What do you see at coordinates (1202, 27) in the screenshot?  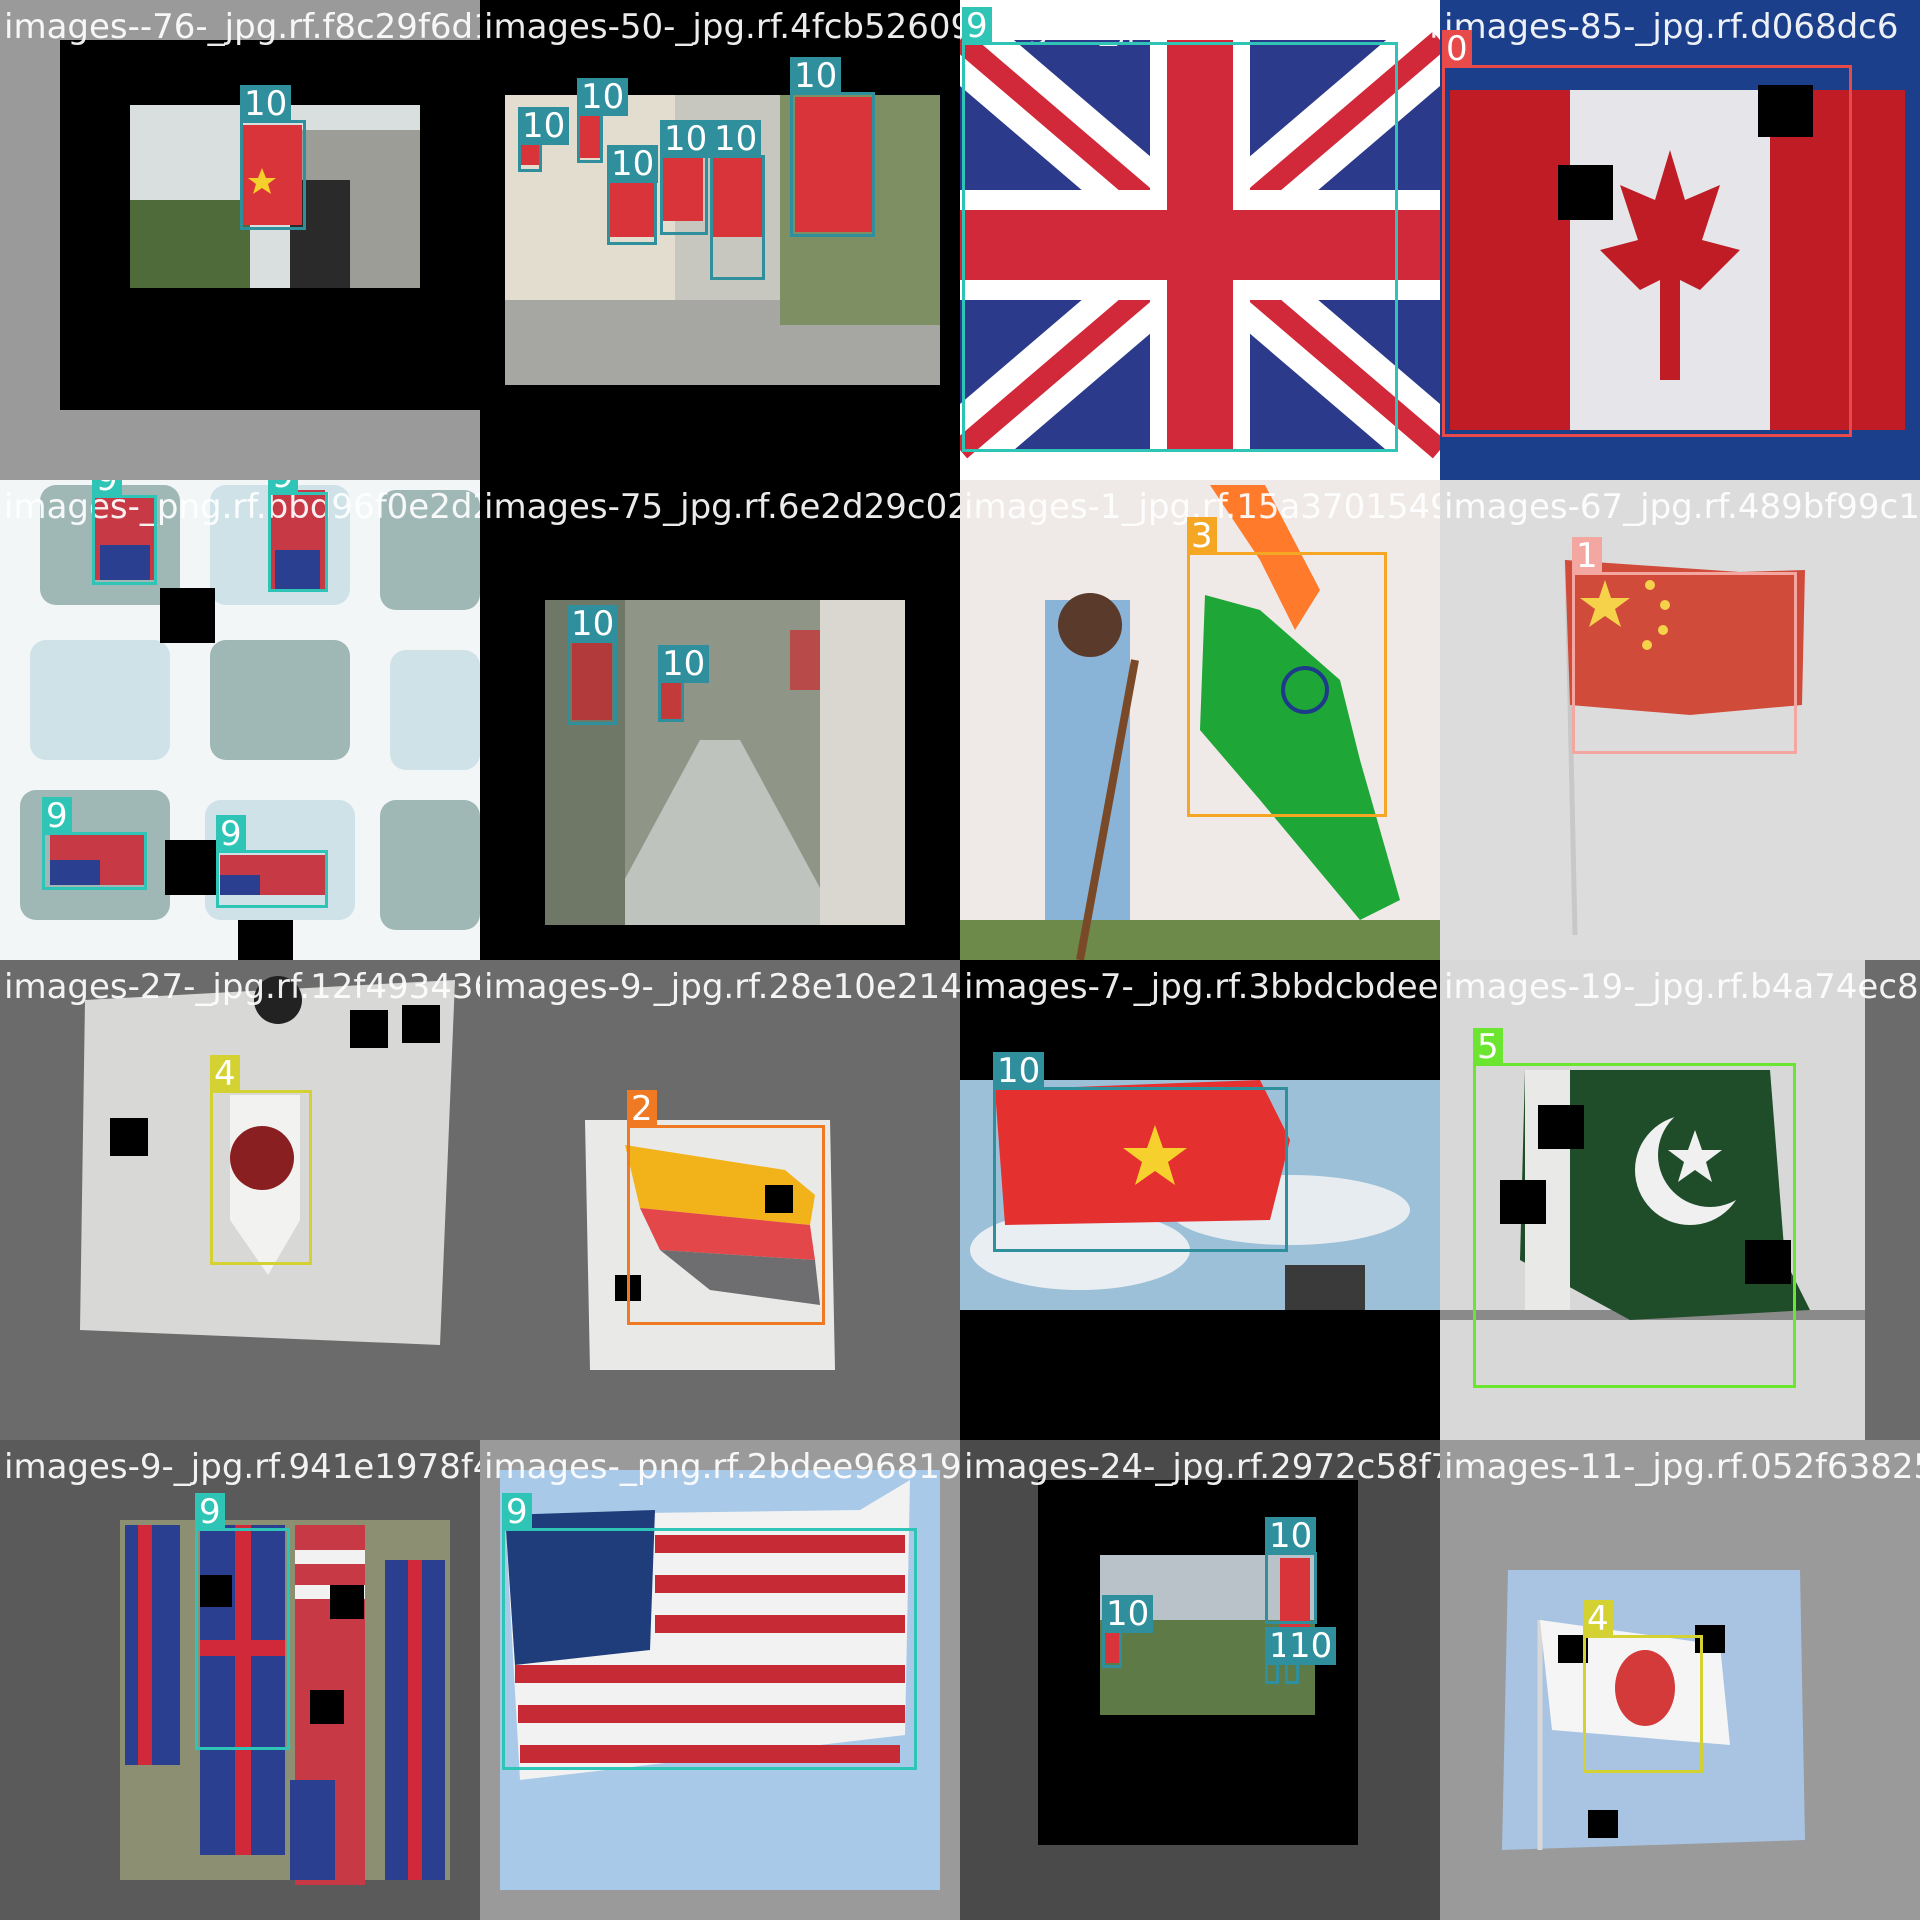 I see `tile-filename: images-_jpg.rf.b22ee092abf09f3b324` at bounding box center [1202, 27].